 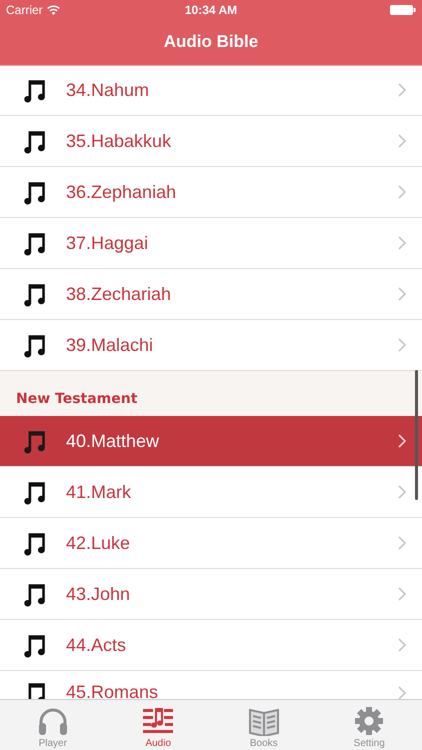 I want to click on book-title: 39.Malachi, so click(x=110, y=345).